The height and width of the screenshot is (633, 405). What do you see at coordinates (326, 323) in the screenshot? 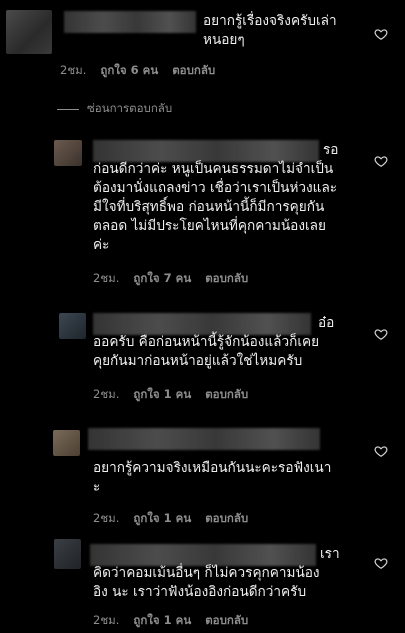
I see `comment-text-first-word: อ๋อ` at bounding box center [326, 323].